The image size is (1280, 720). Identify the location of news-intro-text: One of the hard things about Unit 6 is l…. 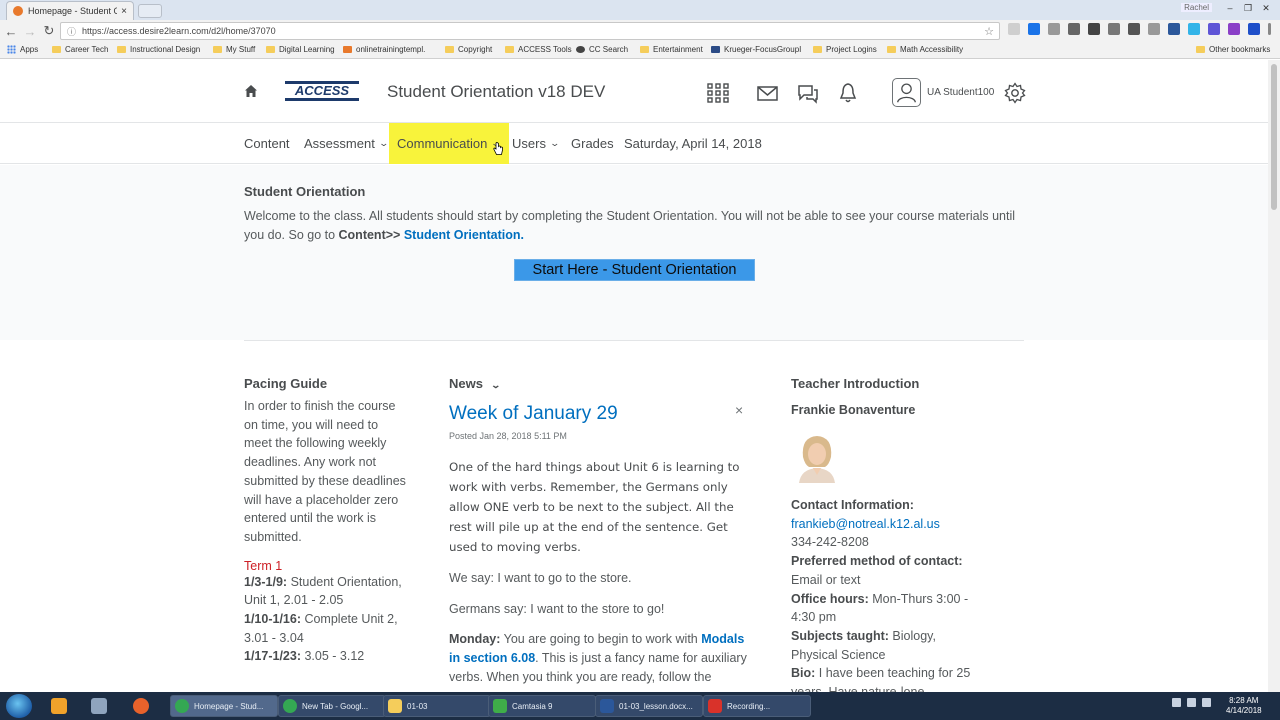
(594, 507).